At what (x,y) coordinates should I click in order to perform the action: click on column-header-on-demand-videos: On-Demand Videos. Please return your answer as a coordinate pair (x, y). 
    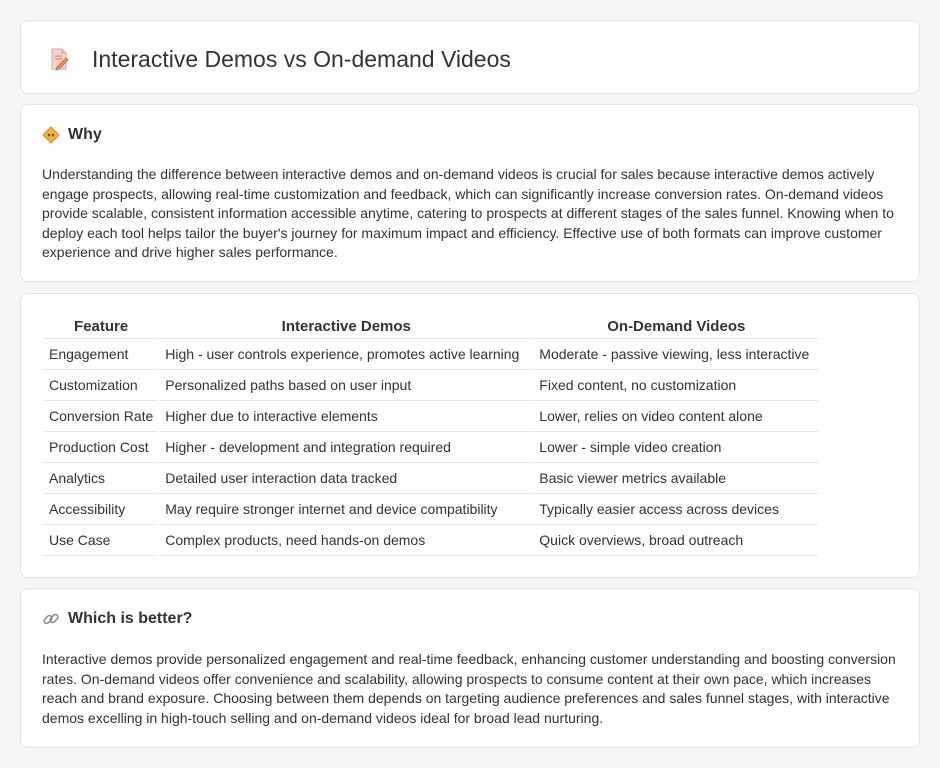
    Looking at the image, I should click on (676, 327).